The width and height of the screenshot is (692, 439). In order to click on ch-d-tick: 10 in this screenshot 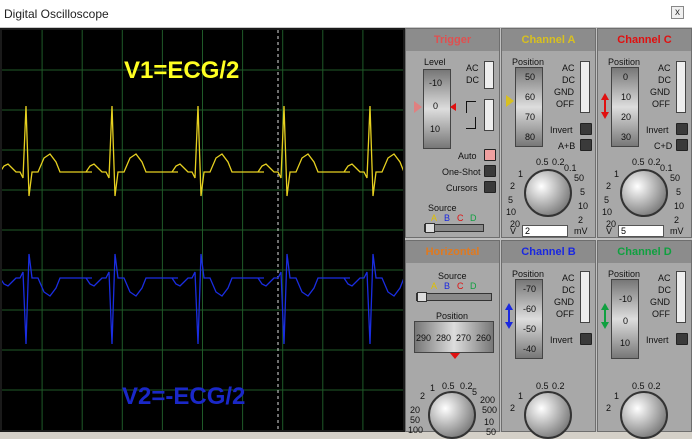, I will do `click(625, 343)`.